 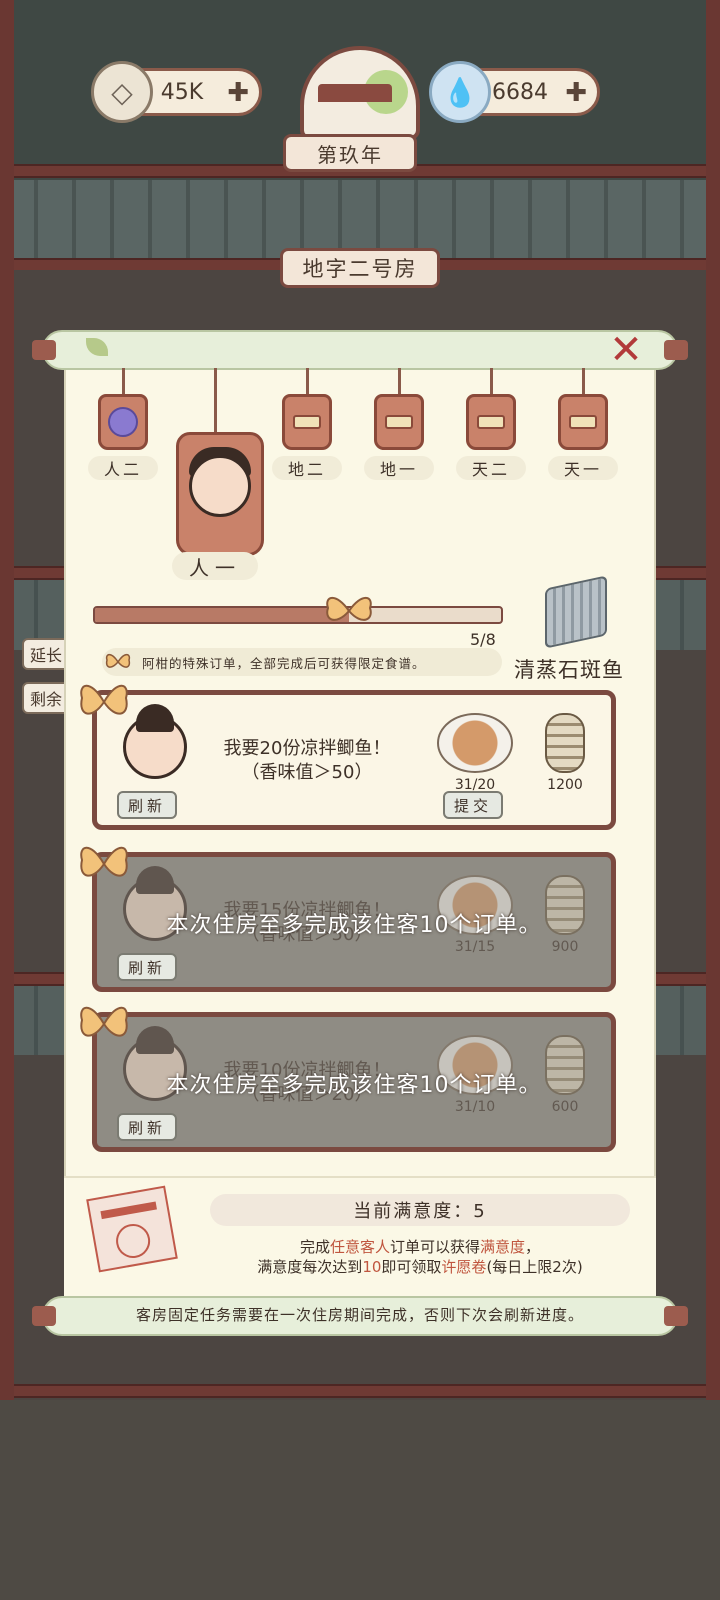 What do you see at coordinates (565, 785) in the screenshot?
I see `order-reward: 1200` at bounding box center [565, 785].